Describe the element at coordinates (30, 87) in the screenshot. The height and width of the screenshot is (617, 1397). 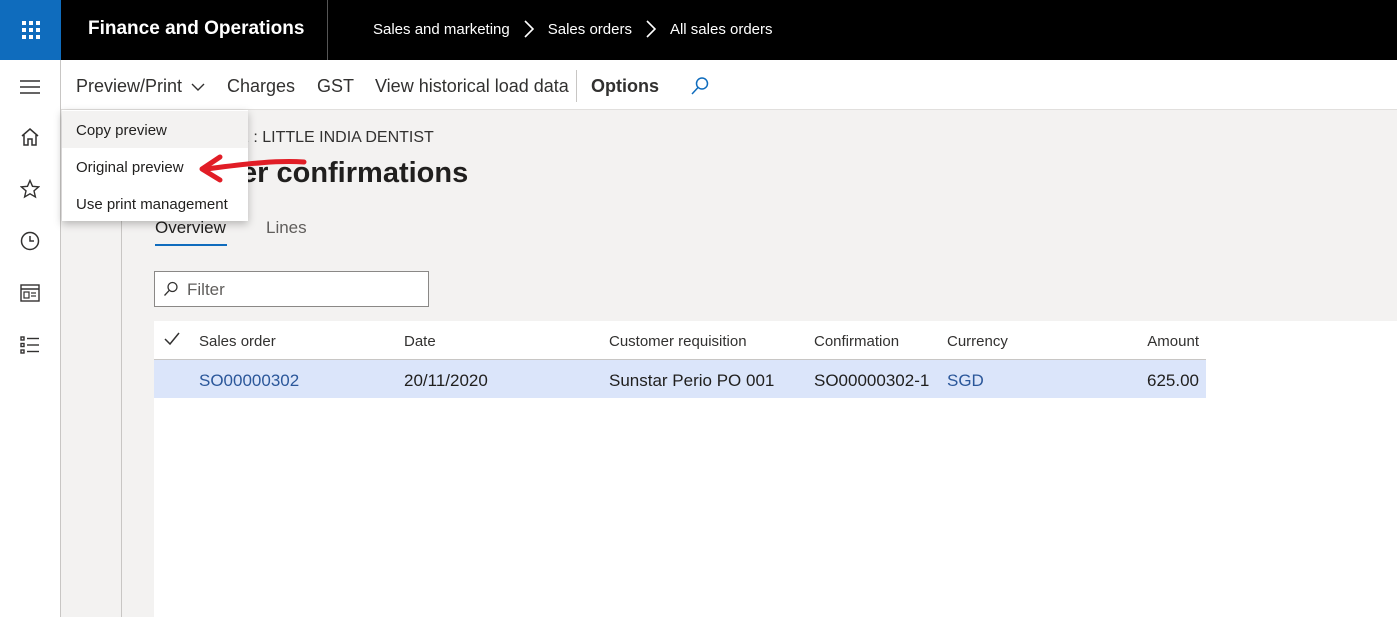
I see `hamburger-icon` at that location.